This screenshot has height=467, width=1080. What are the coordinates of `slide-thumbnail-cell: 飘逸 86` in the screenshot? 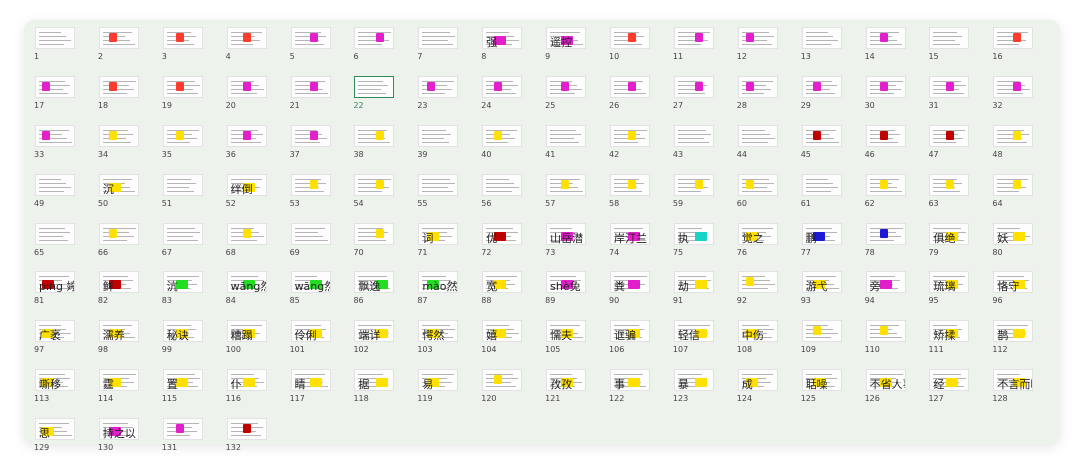 It's located at (384, 295).